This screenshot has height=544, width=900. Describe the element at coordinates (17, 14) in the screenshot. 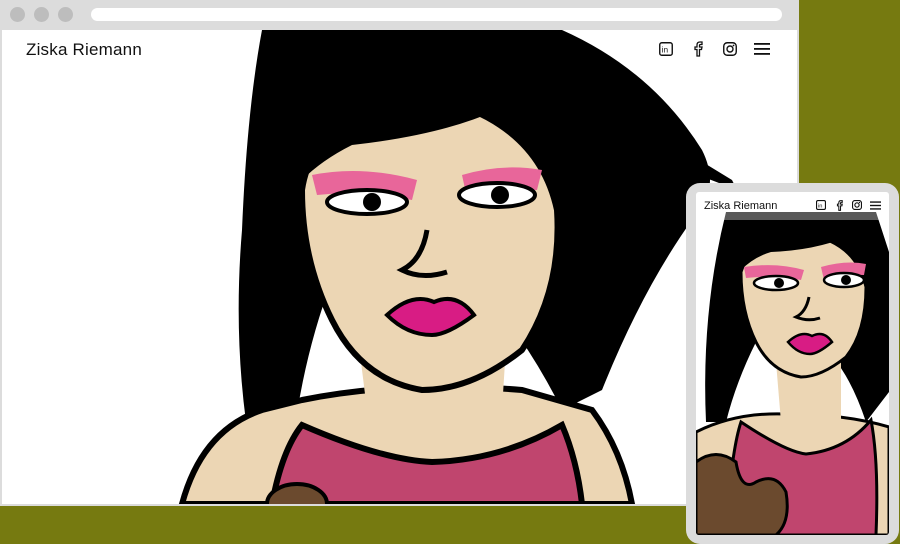

I see `window-close-dot` at that location.